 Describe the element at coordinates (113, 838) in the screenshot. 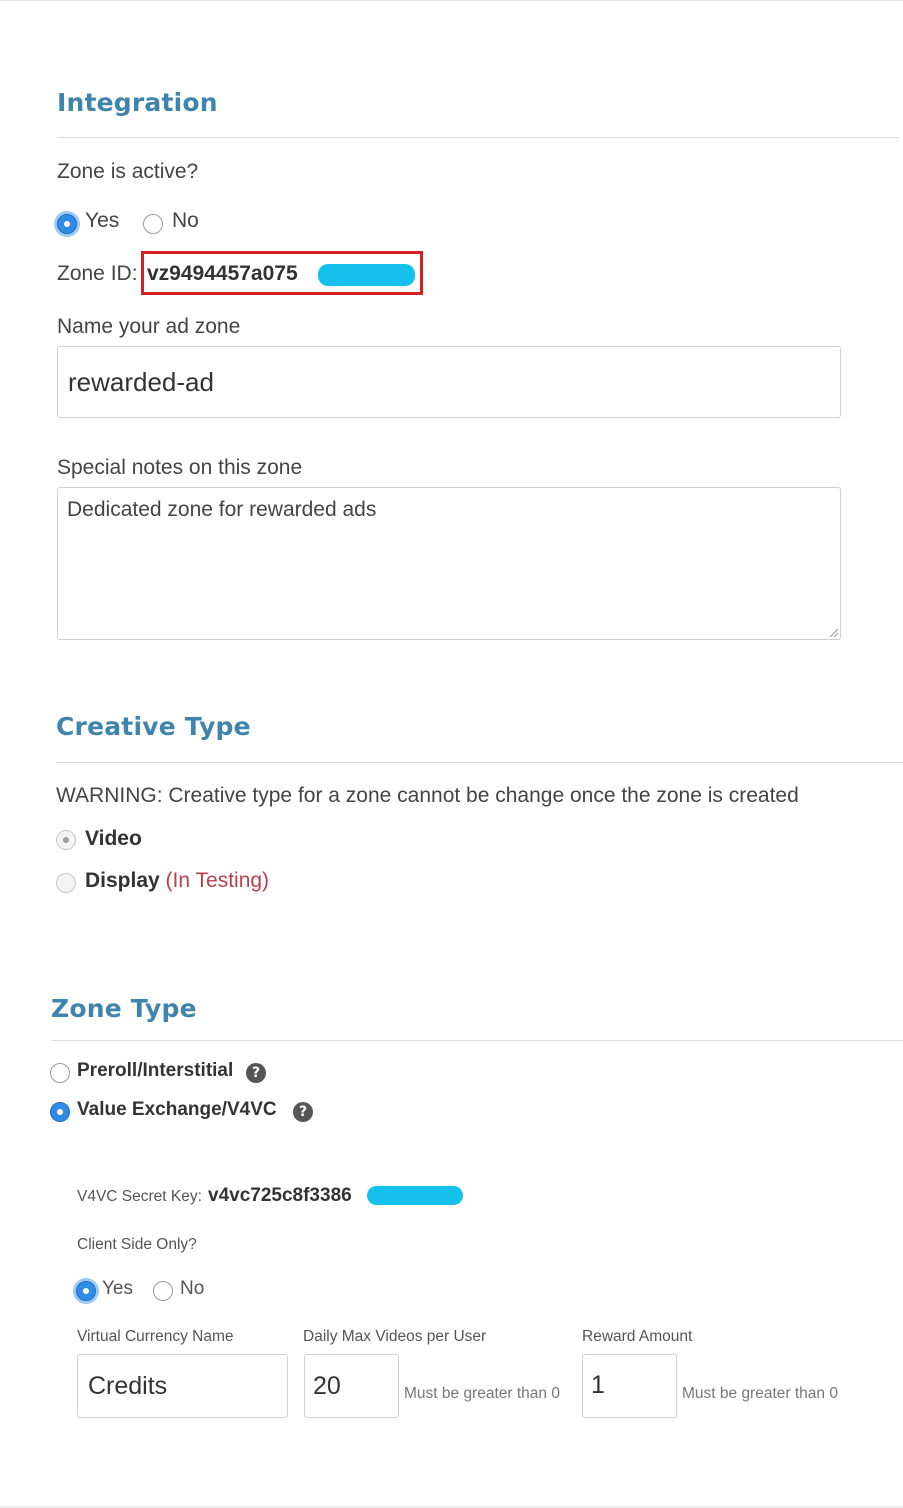

I see `creative-video-label: Video` at that location.